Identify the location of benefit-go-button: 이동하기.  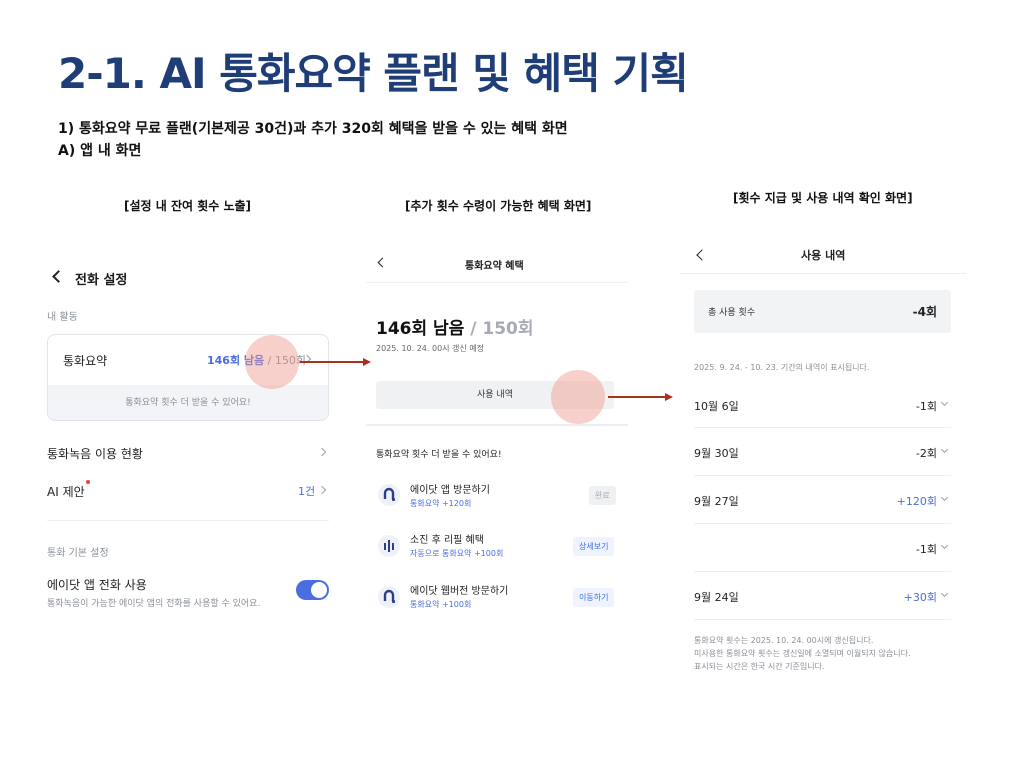
(594, 597).